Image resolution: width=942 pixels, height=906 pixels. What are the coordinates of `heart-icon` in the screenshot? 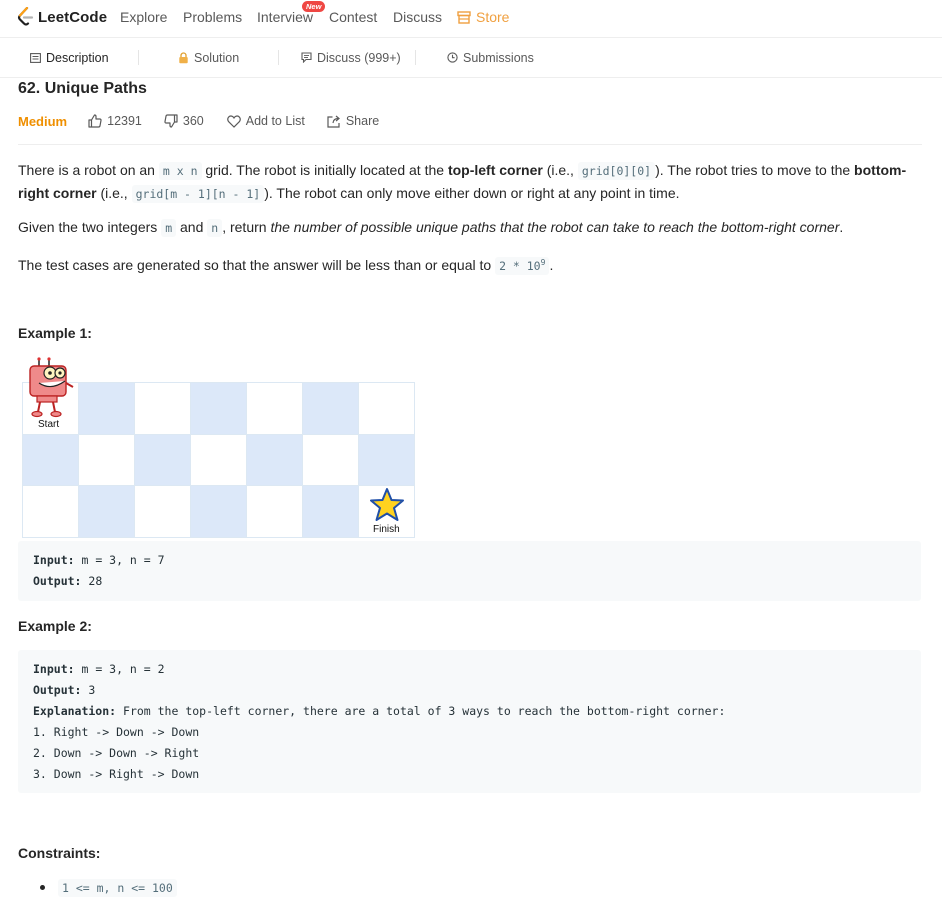 It's located at (233, 121).